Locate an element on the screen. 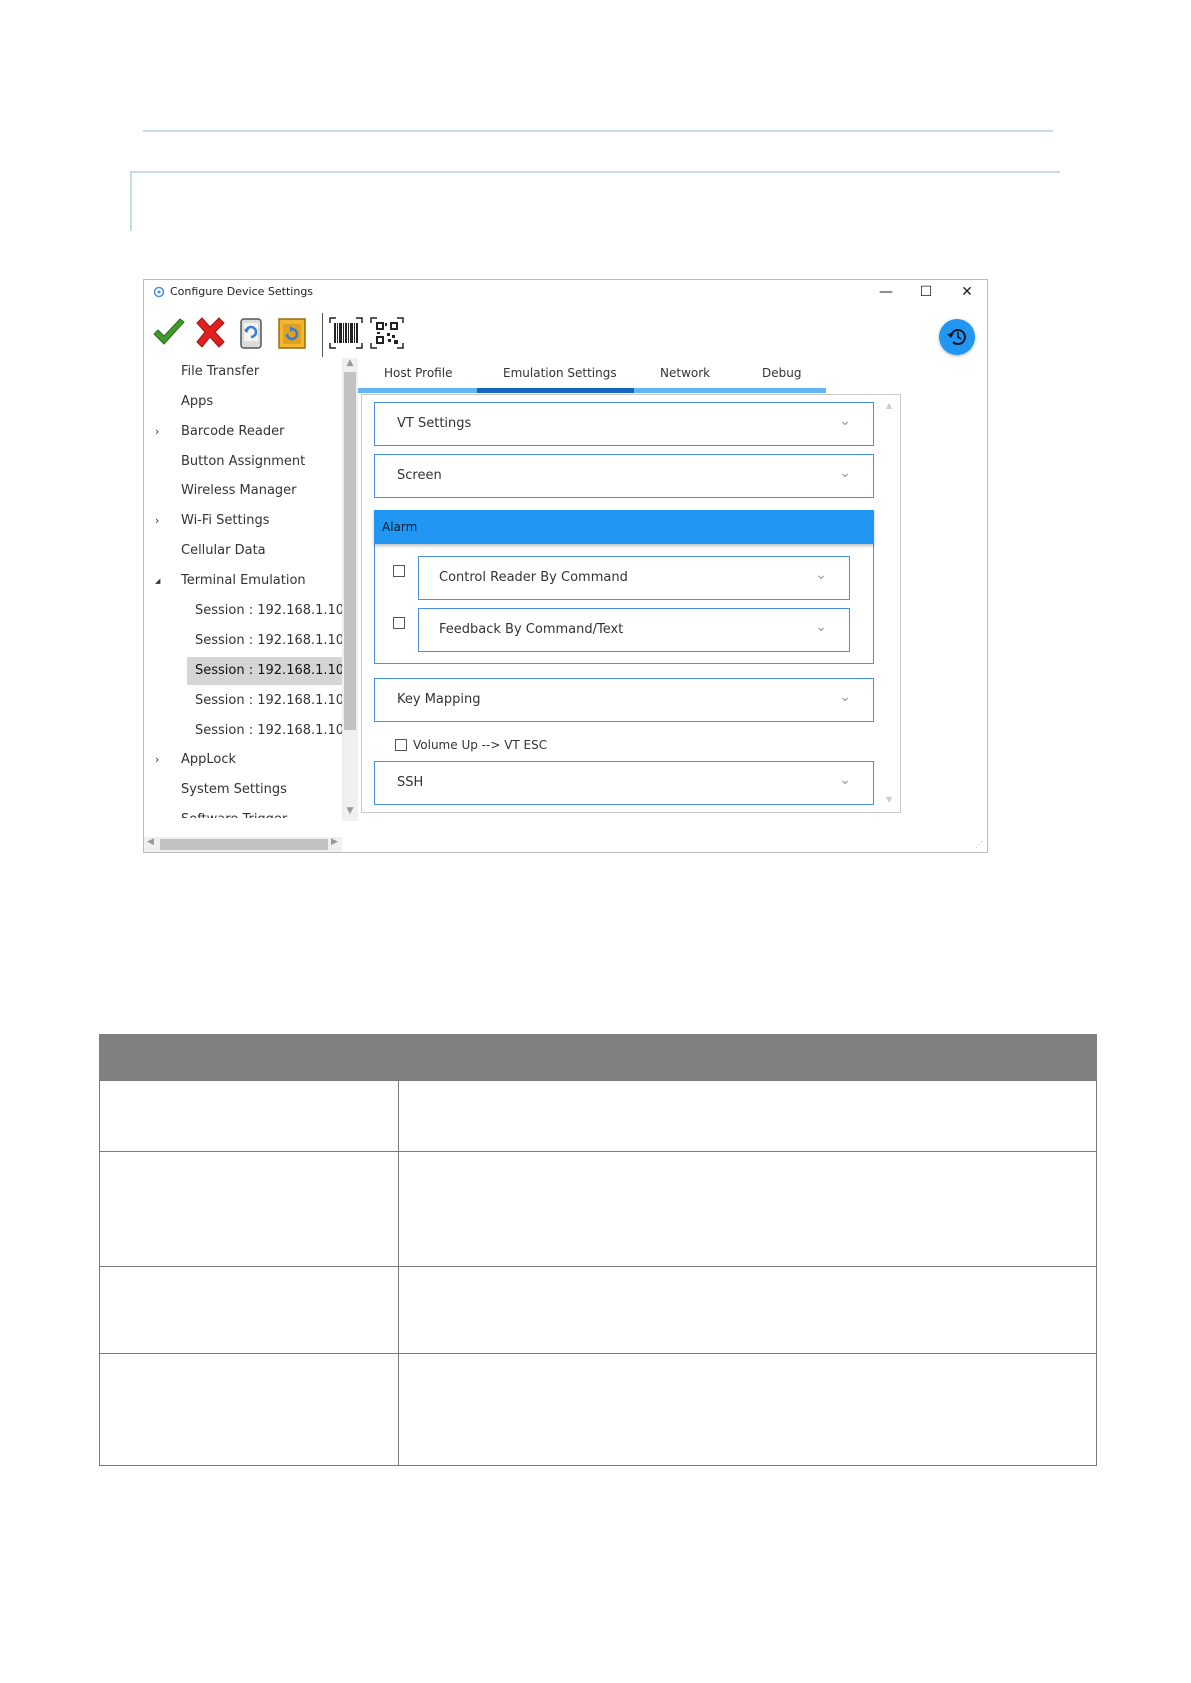 The width and height of the screenshot is (1191, 1683). top-rule is located at coordinates (598, 131).